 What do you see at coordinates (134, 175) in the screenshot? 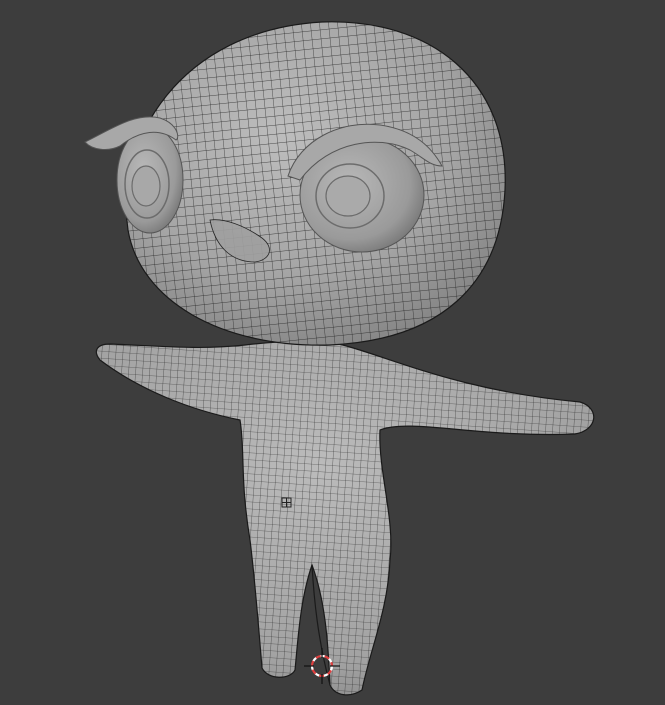
I see `left-eye-mesh` at bounding box center [134, 175].